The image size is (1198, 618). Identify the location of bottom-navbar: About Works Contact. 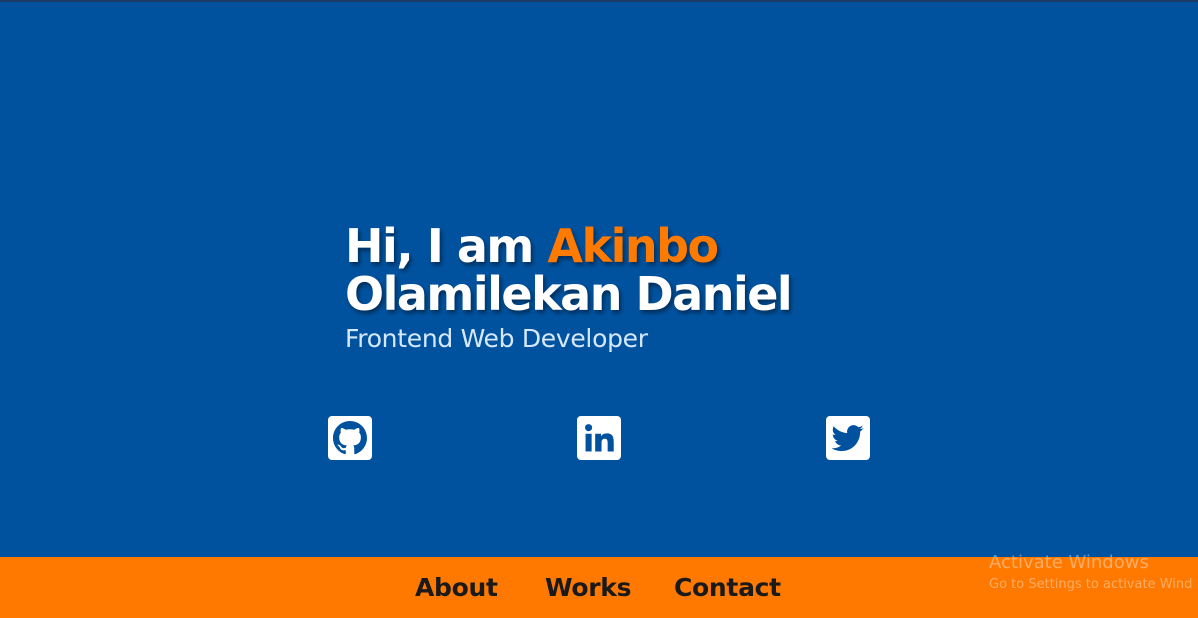
(599, 587).